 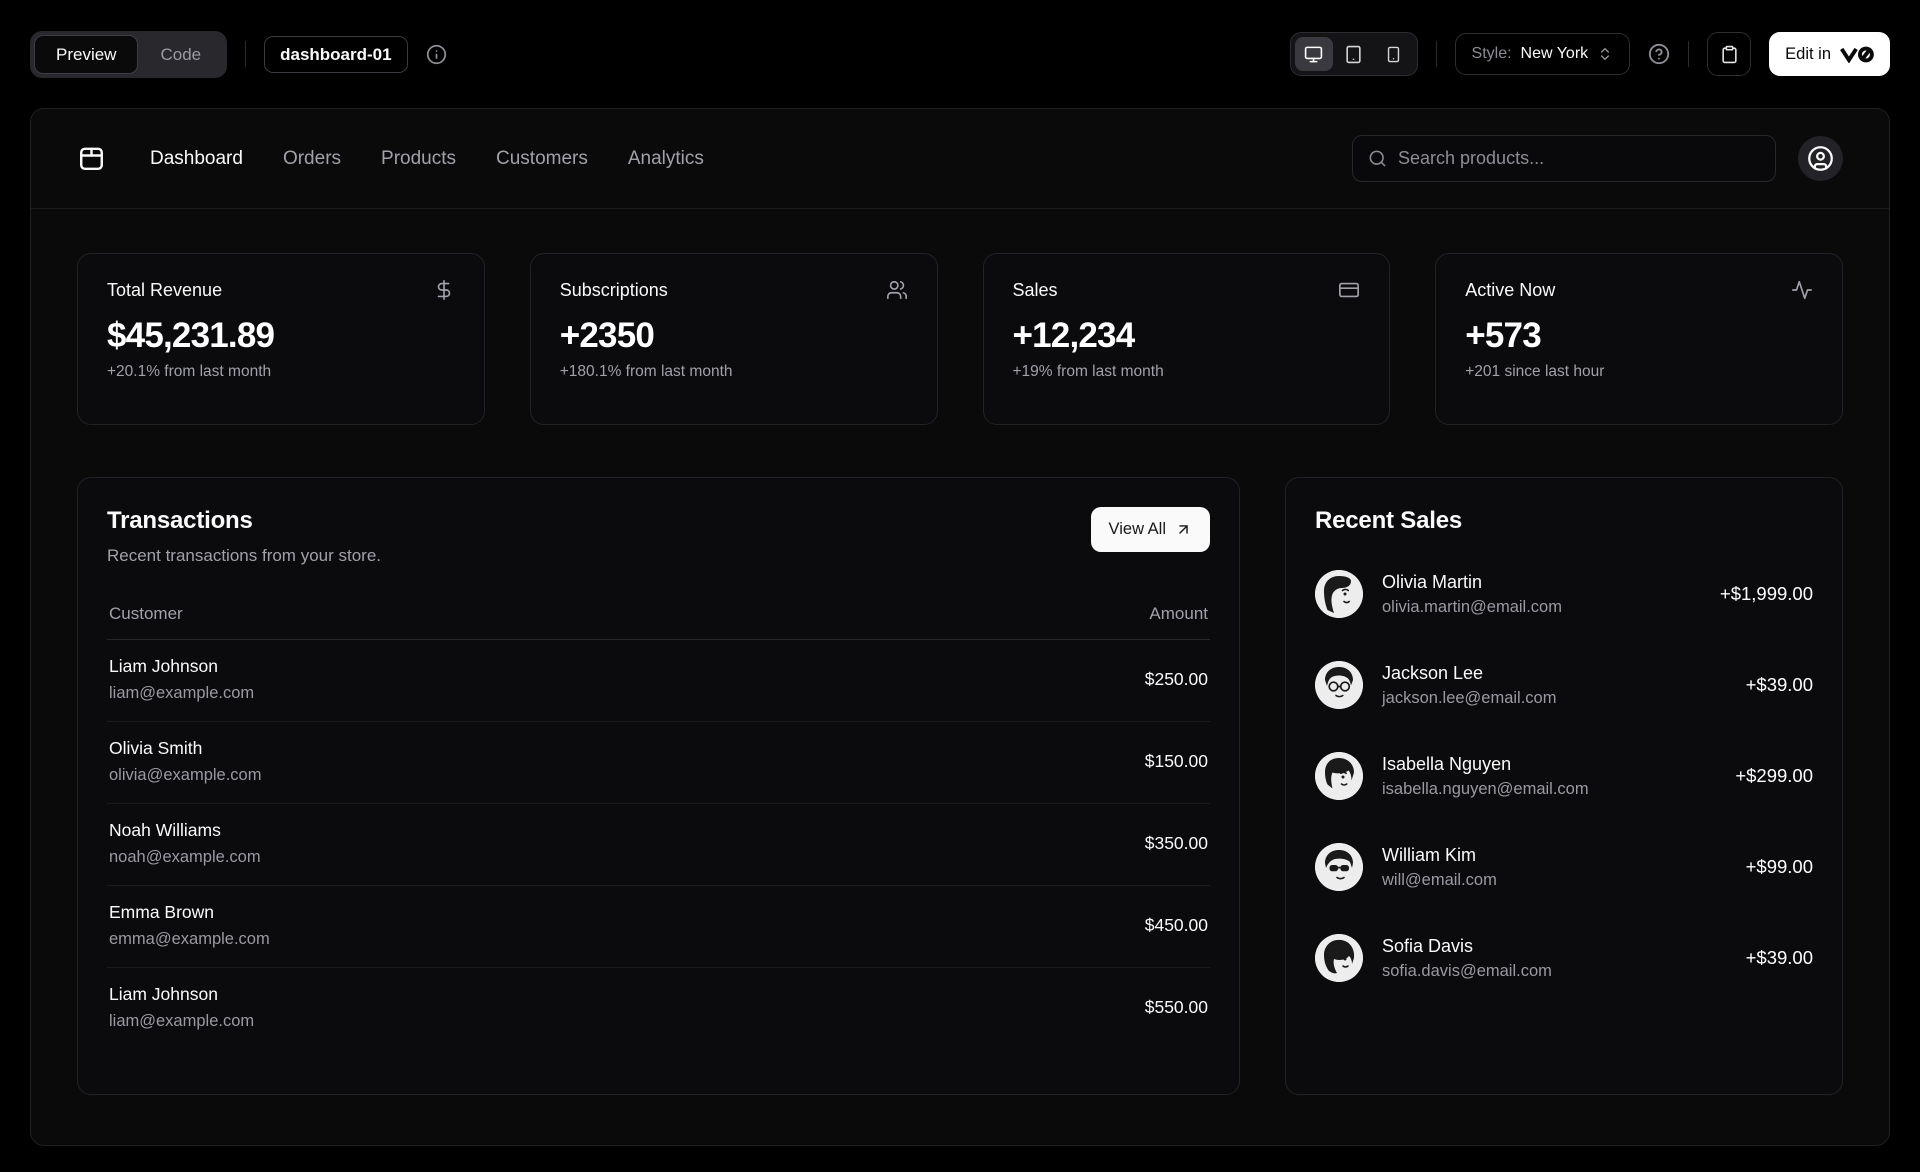 What do you see at coordinates (185, 857) in the screenshot?
I see `customer-email: noah@example.com` at bounding box center [185, 857].